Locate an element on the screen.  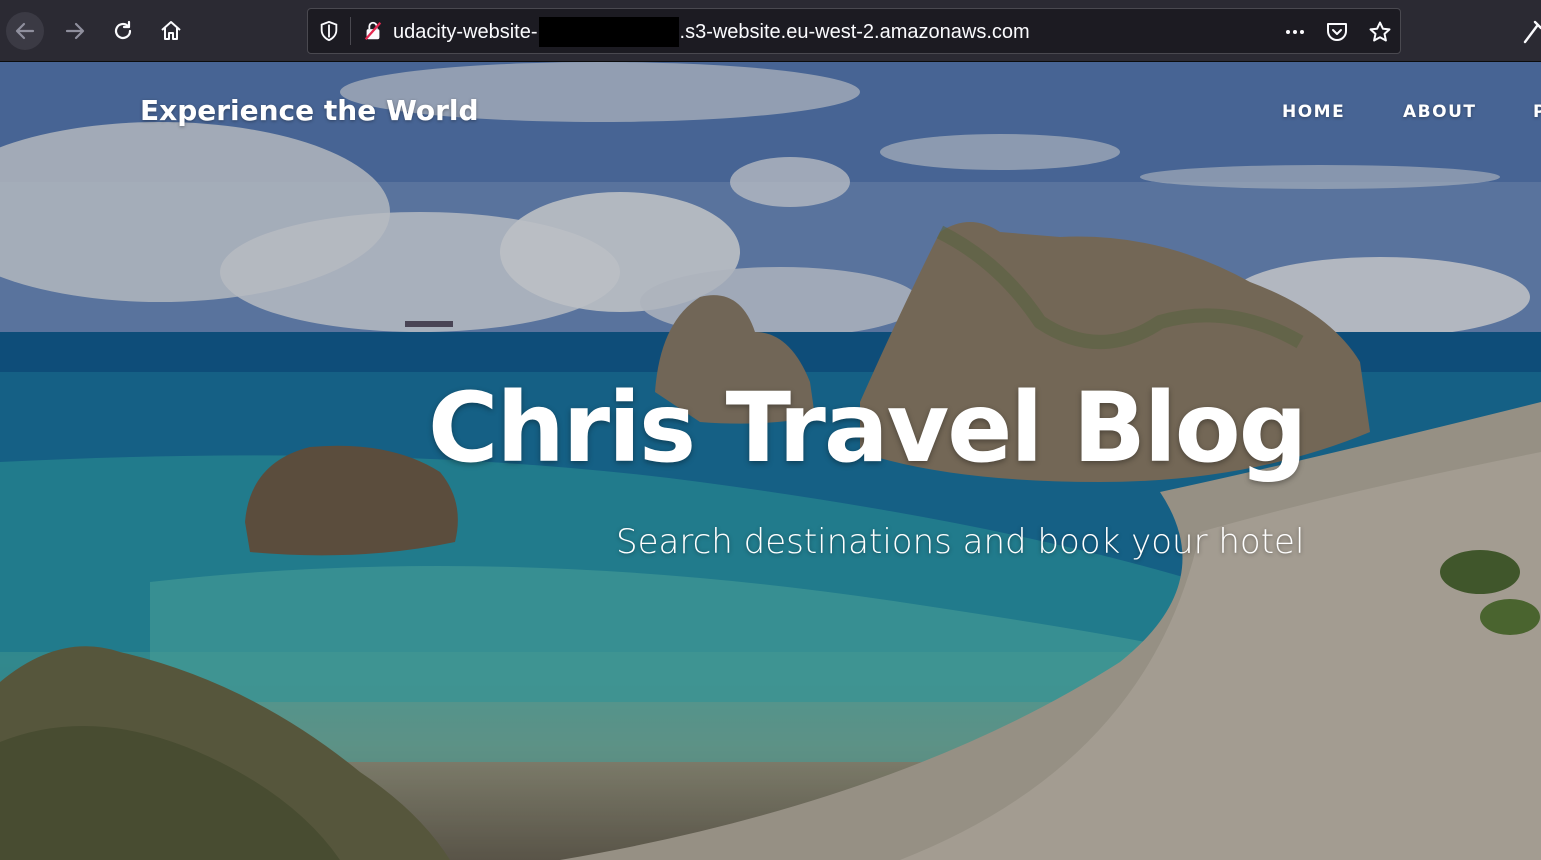
back-button is located at coordinates (25, 31).